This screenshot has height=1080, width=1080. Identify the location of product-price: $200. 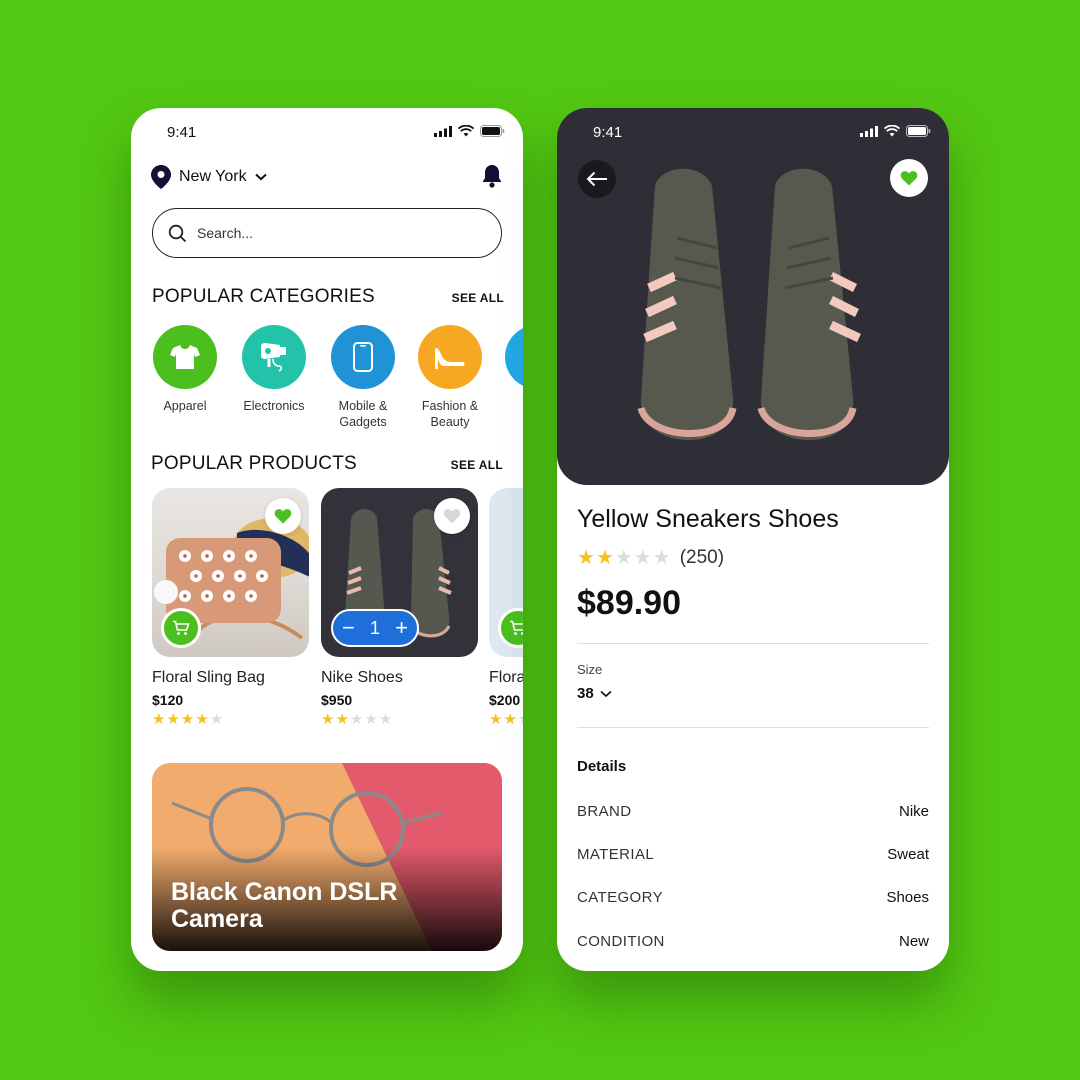
(505, 700).